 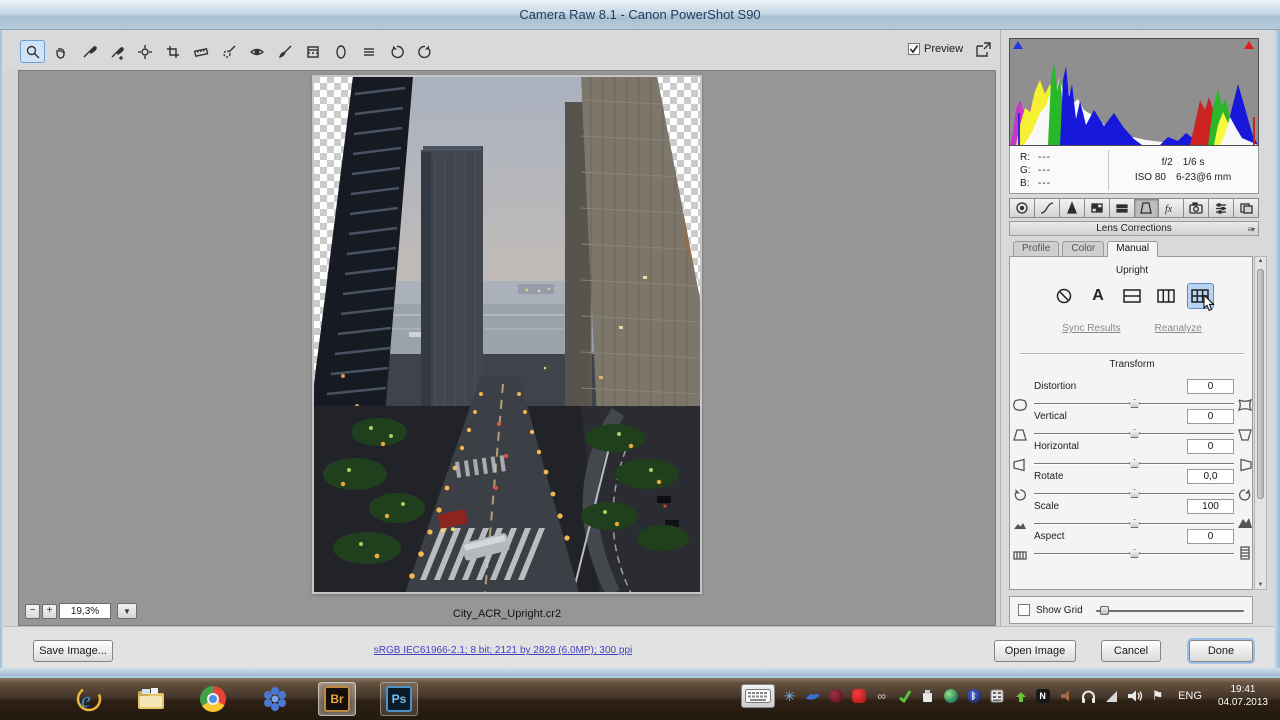 I want to click on scale-slider-thumb, so click(x=1134, y=523).